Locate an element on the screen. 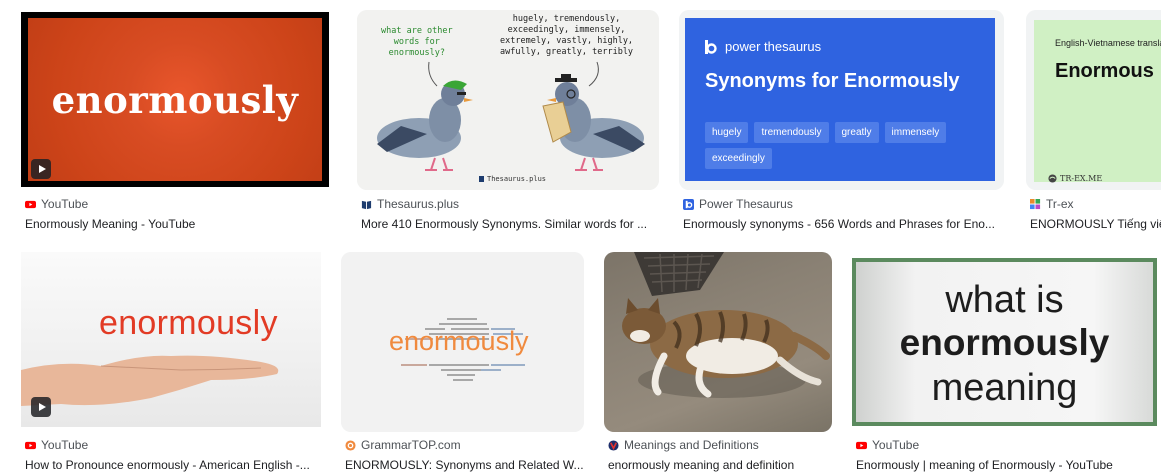 This screenshot has height=474, width=1161. pt-tag: hugely is located at coordinates (727, 132).